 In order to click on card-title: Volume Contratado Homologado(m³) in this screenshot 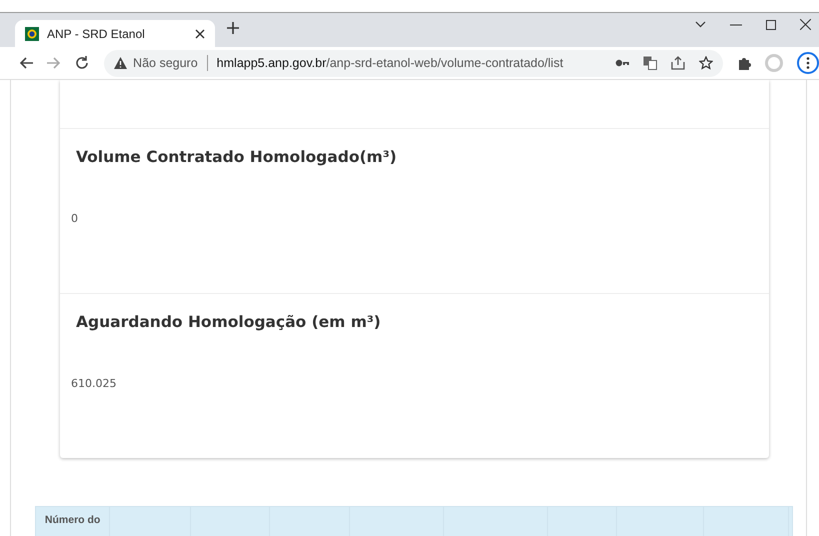, I will do `click(236, 157)`.